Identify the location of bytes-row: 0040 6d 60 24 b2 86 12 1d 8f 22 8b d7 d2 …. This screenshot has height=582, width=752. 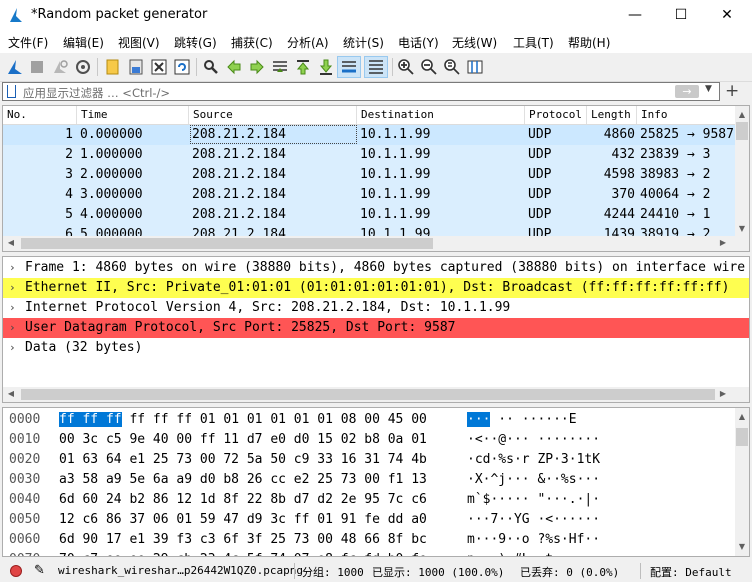
(368, 500).